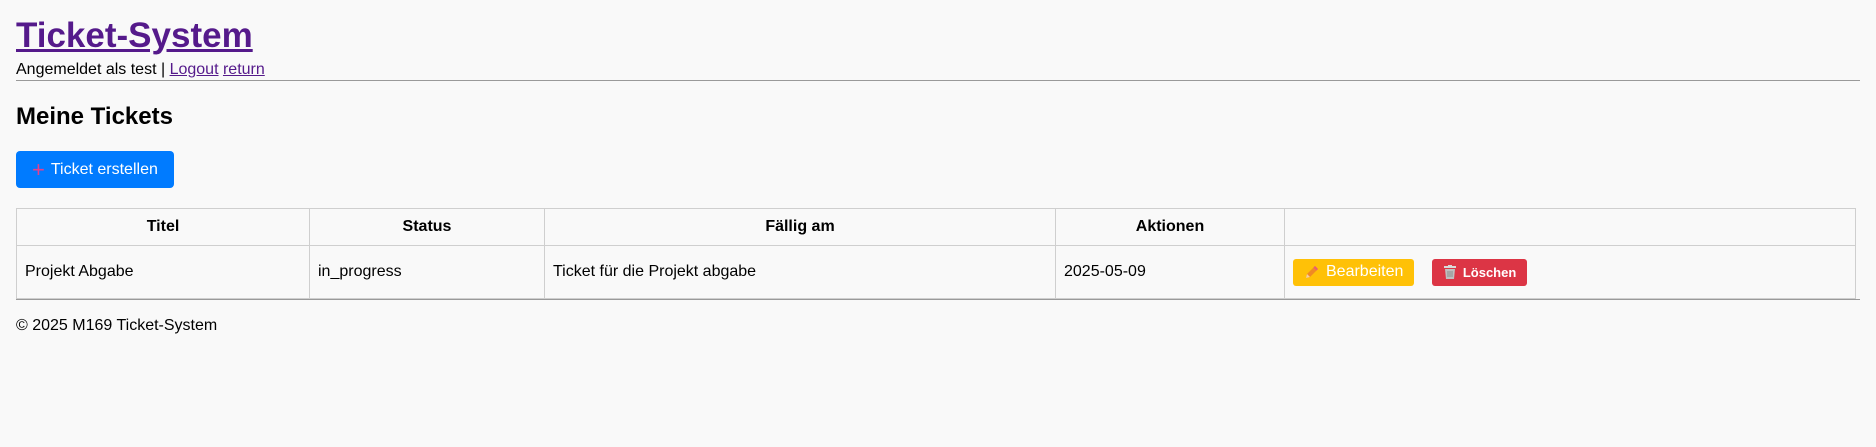  Describe the element at coordinates (194, 69) in the screenshot. I see `logout-link: Logout` at that location.